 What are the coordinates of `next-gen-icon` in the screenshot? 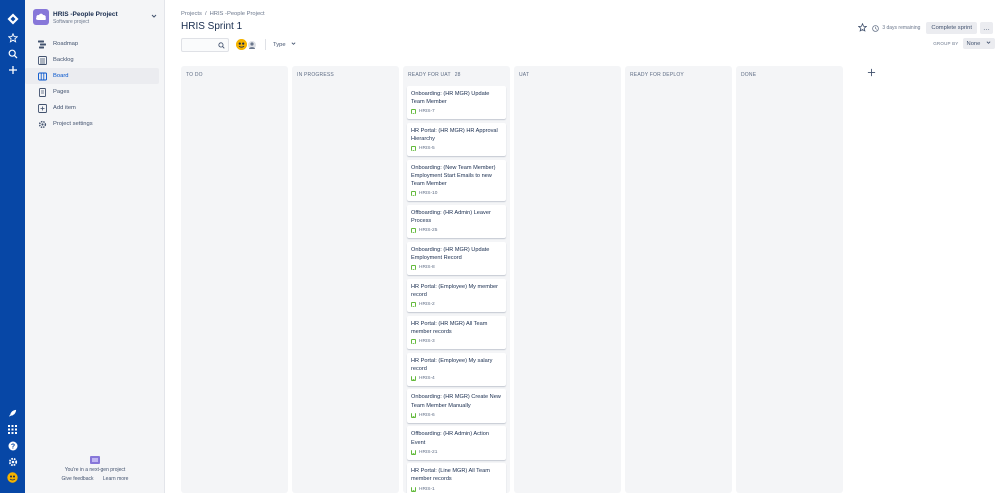 It's located at (95, 460).